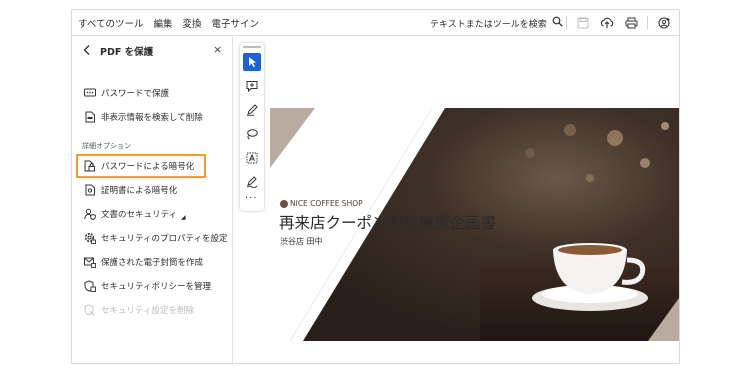 Image resolution: width=750 pixels, height=375 pixels. Describe the element at coordinates (252, 47) in the screenshot. I see `drag-handle` at that location.